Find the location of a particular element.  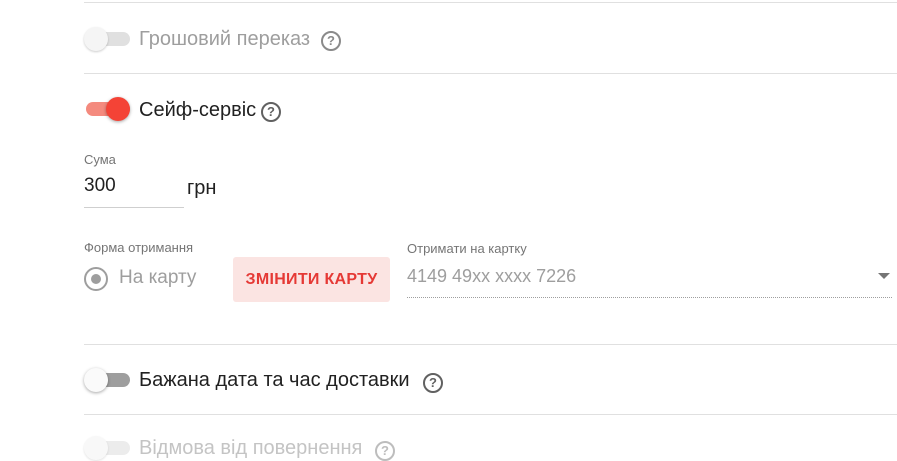

top-divider is located at coordinates (490, 2).